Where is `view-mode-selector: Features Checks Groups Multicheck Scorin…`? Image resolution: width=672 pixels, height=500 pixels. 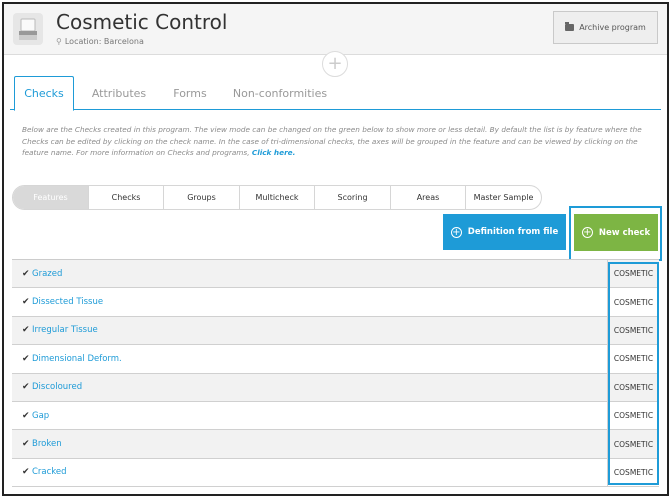
view-mode-selector: Features Checks Groups Multicheck Scorin… is located at coordinates (277, 197).